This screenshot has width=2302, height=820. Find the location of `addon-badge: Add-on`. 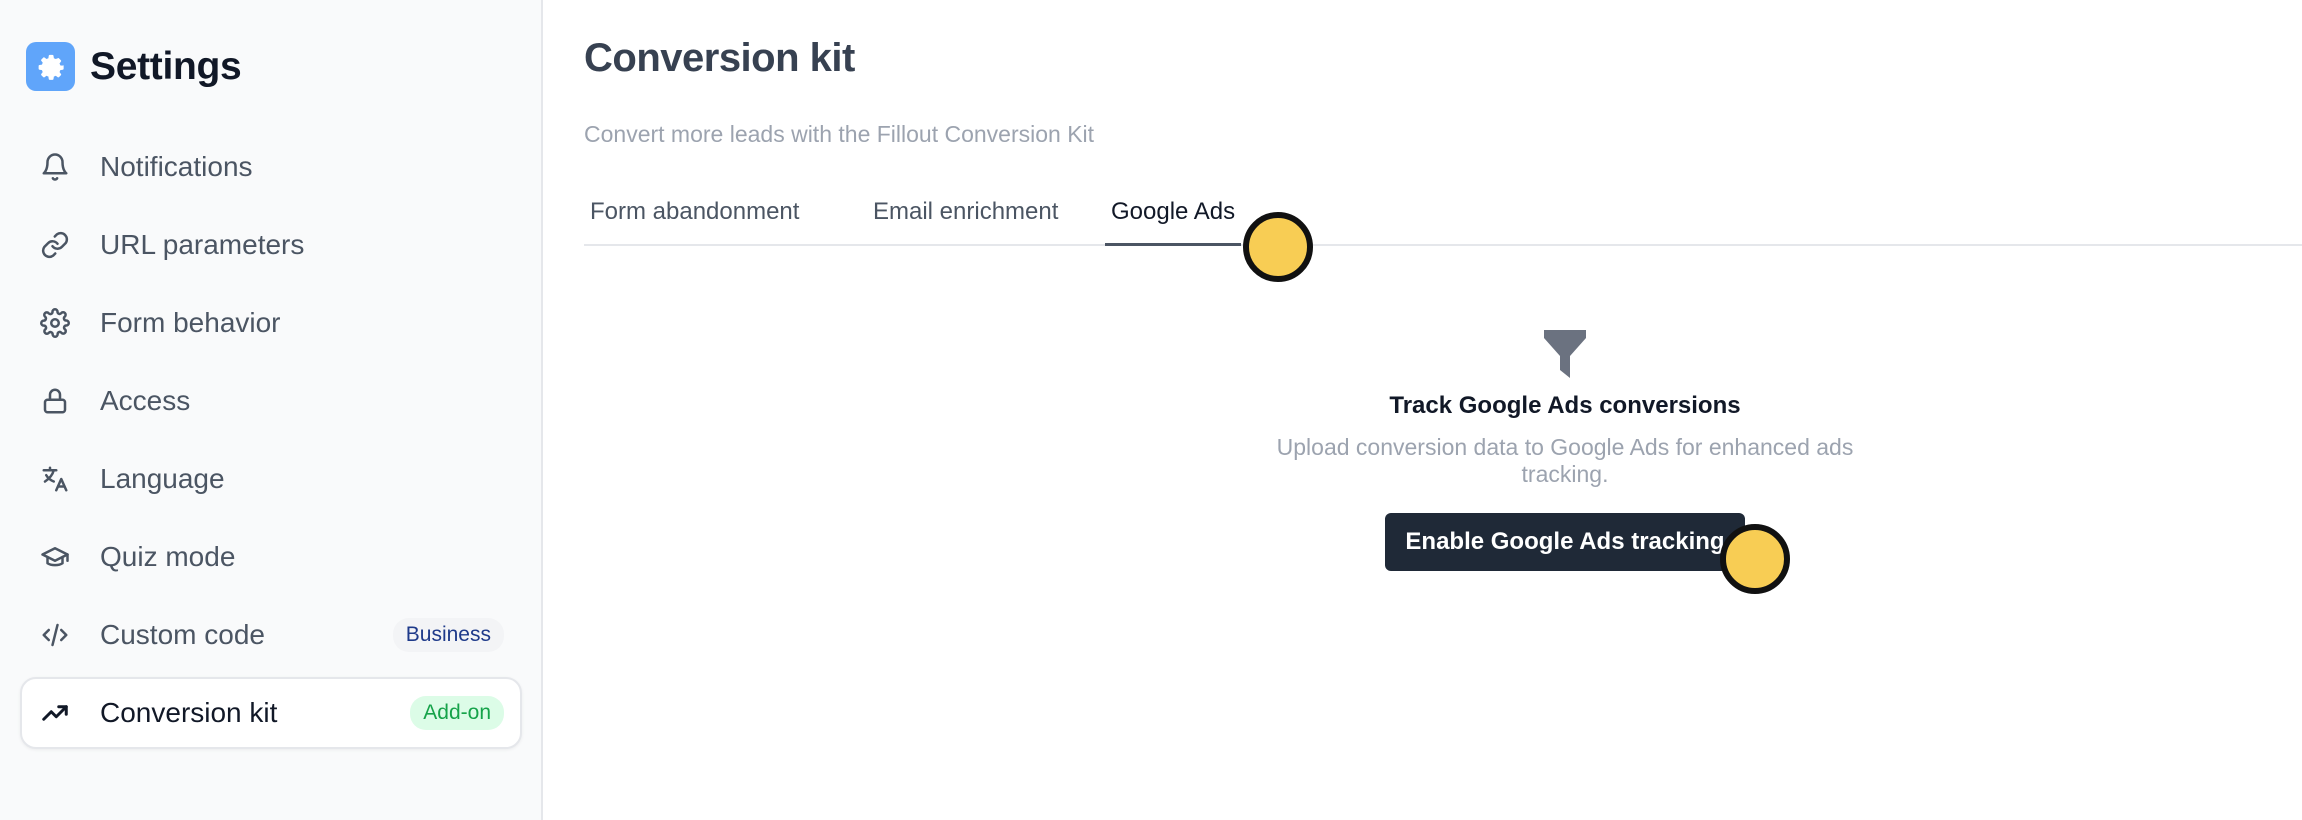

addon-badge: Add-on is located at coordinates (457, 713).